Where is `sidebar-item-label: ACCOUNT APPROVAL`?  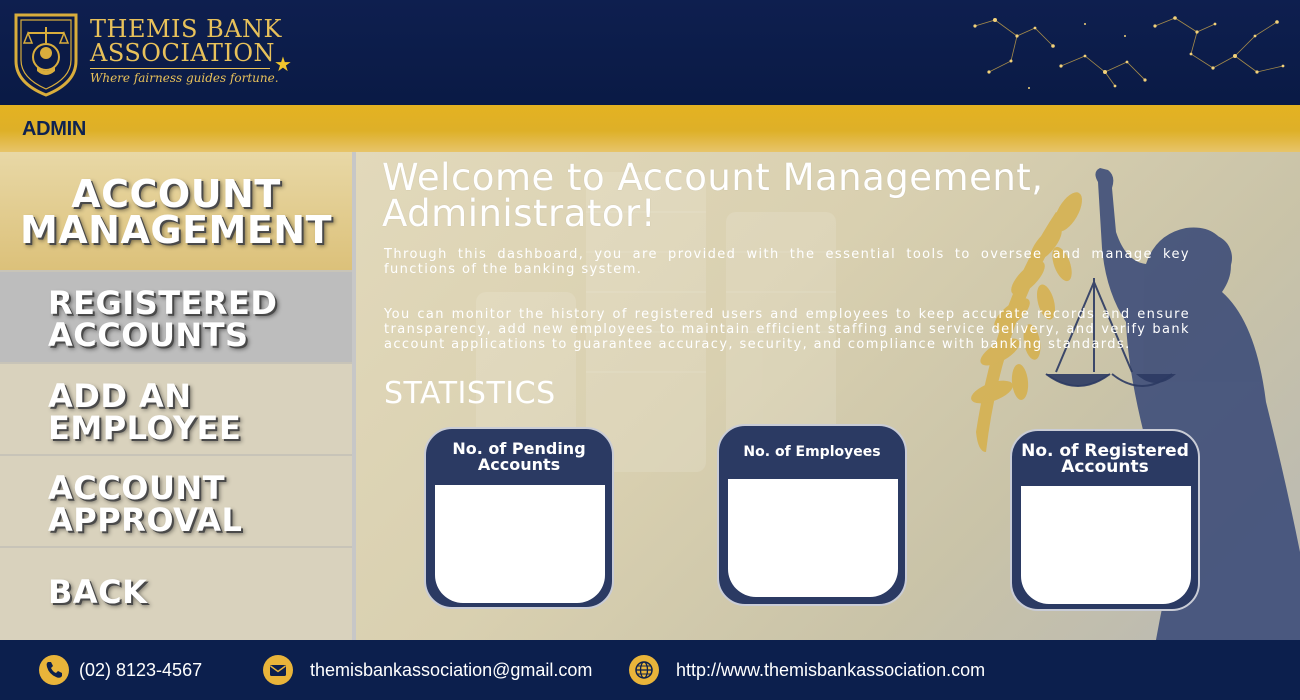 sidebar-item-label: ACCOUNT APPROVAL is located at coordinates (145, 504).